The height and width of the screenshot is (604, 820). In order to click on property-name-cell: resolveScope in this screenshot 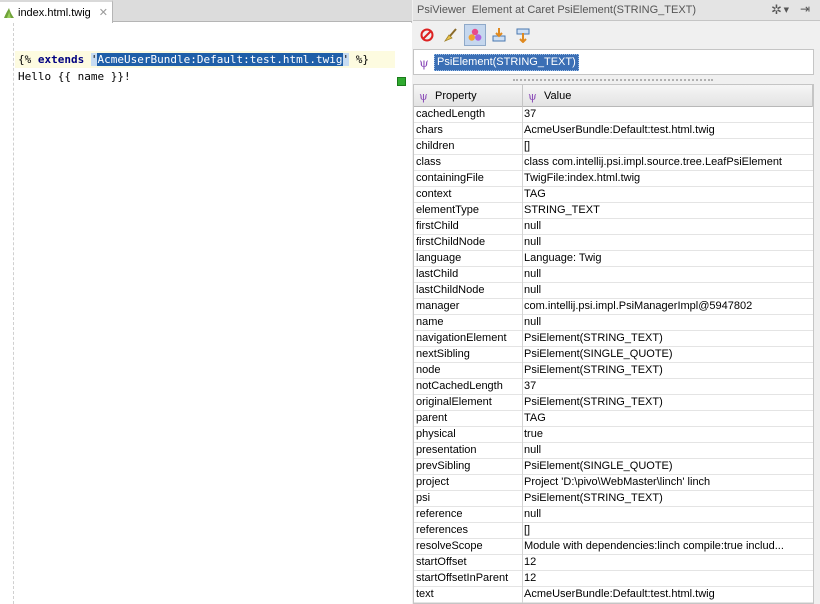, I will do `click(468, 547)`.